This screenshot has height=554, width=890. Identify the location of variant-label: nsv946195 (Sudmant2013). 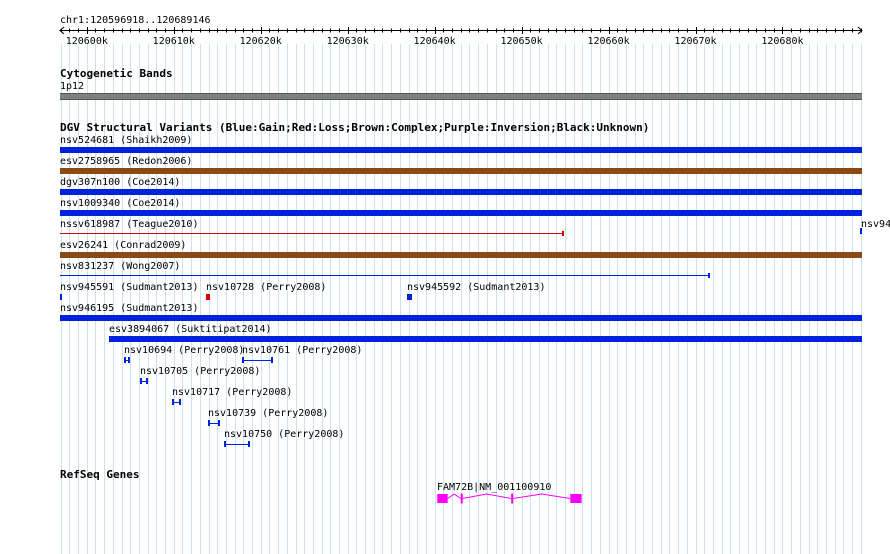
(129, 308).